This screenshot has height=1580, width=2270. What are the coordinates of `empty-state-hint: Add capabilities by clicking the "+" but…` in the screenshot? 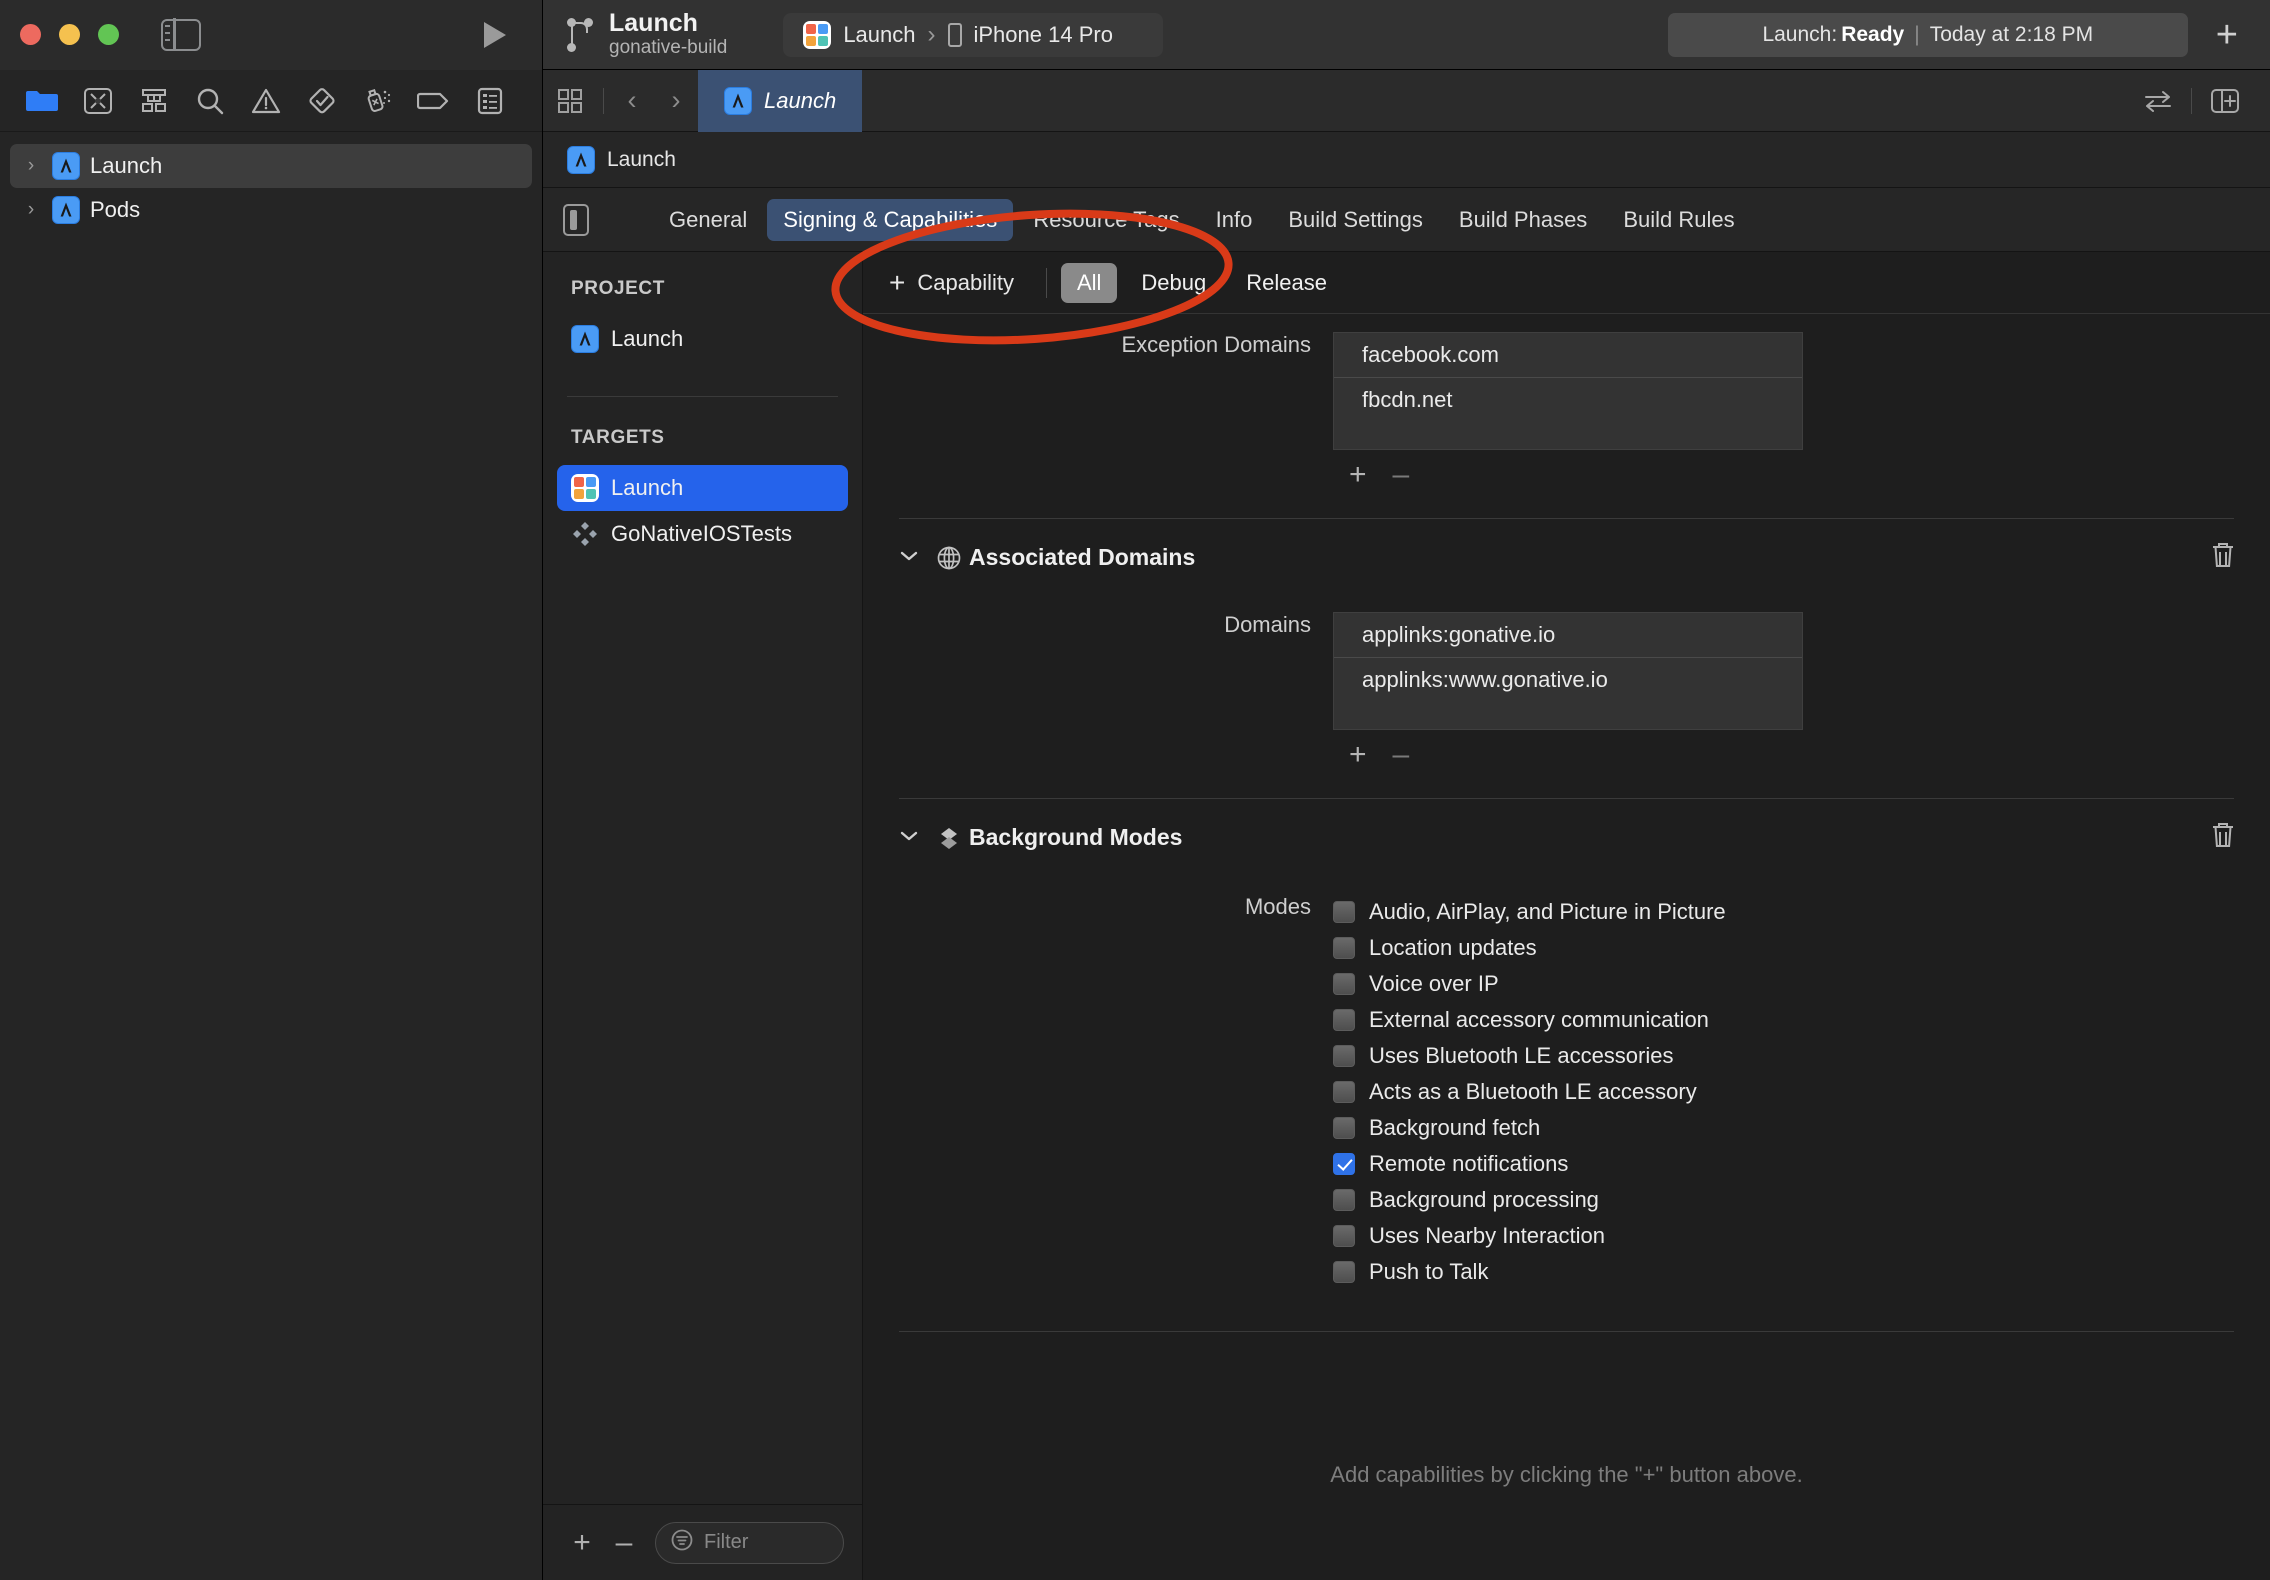 It's located at (1566, 1474).